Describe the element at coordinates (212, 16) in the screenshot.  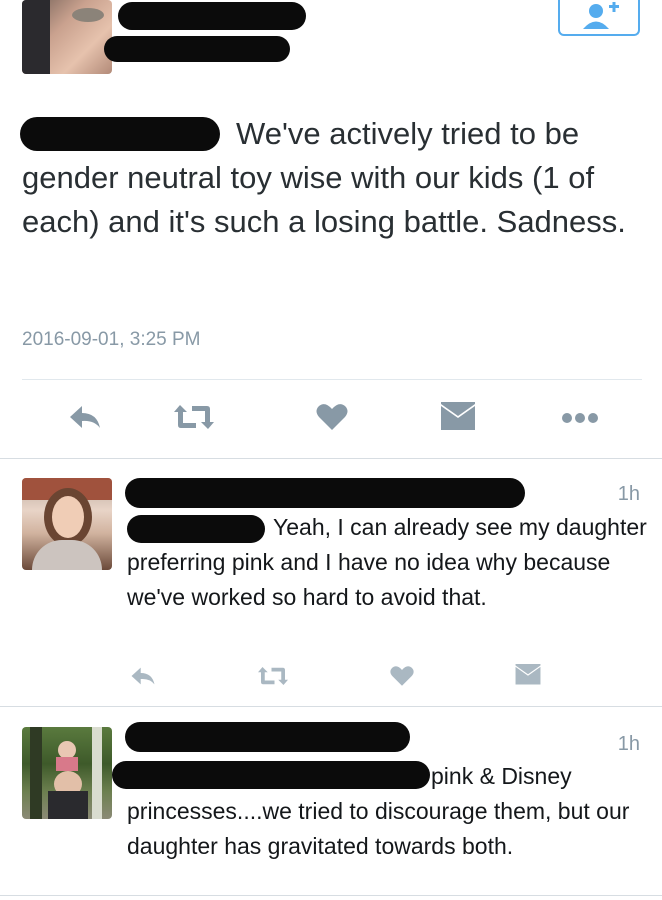
I see `author-name-redacted` at that location.